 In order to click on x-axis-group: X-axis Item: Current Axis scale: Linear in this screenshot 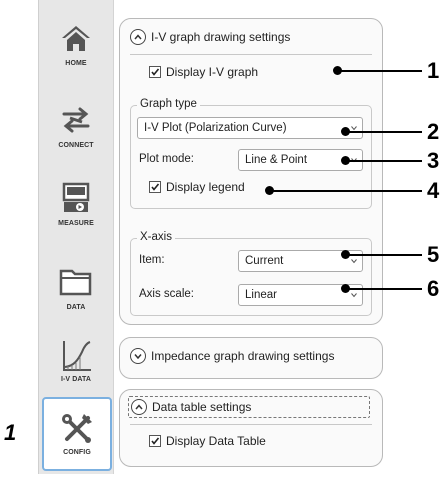, I will do `click(251, 273)`.